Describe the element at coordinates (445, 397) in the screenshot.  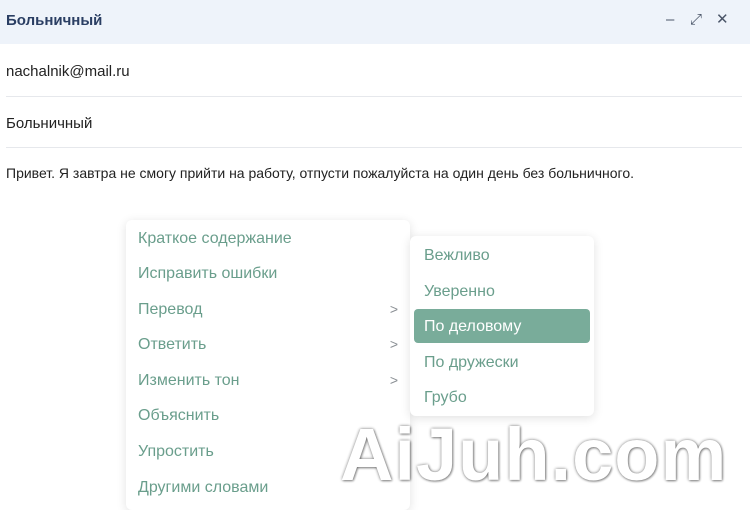
I see `tone-option-label: Грубо` at that location.